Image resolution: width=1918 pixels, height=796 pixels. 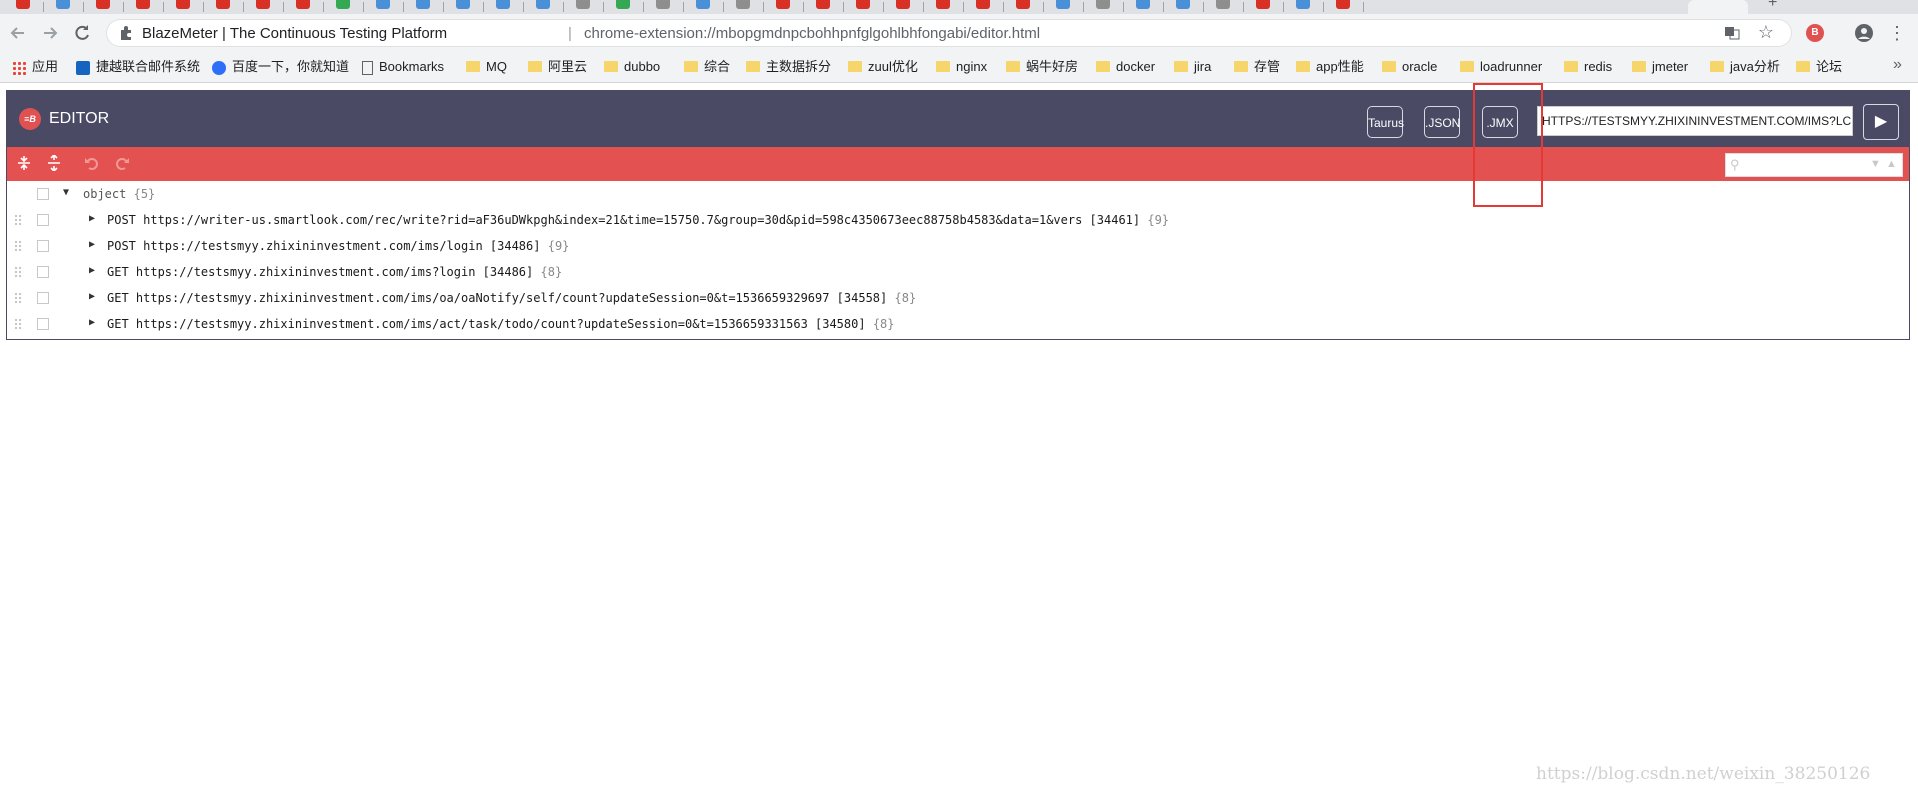 What do you see at coordinates (122, 164) in the screenshot?
I see `redo-icon` at bounding box center [122, 164].